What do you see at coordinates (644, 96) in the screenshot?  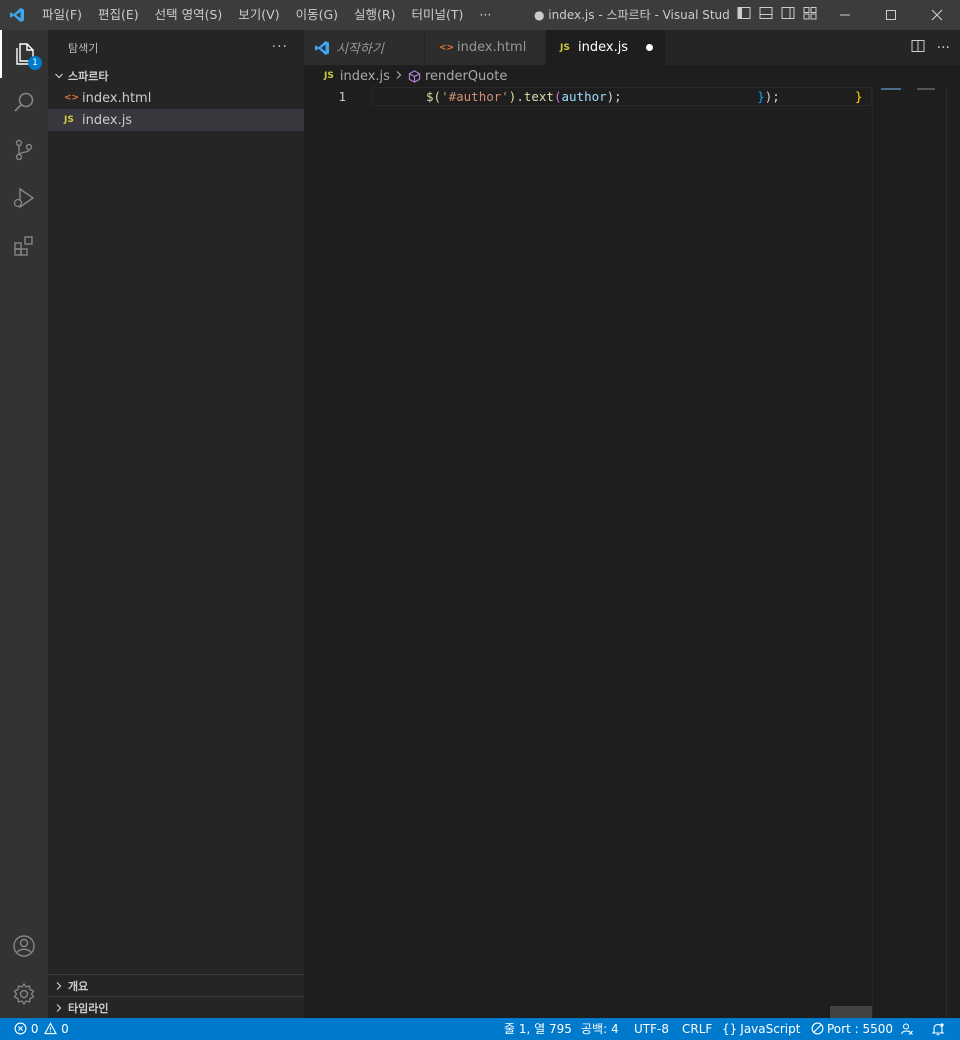 I see `code-line: $('#author').text(author); }); }` at bounding box center [644, 96].